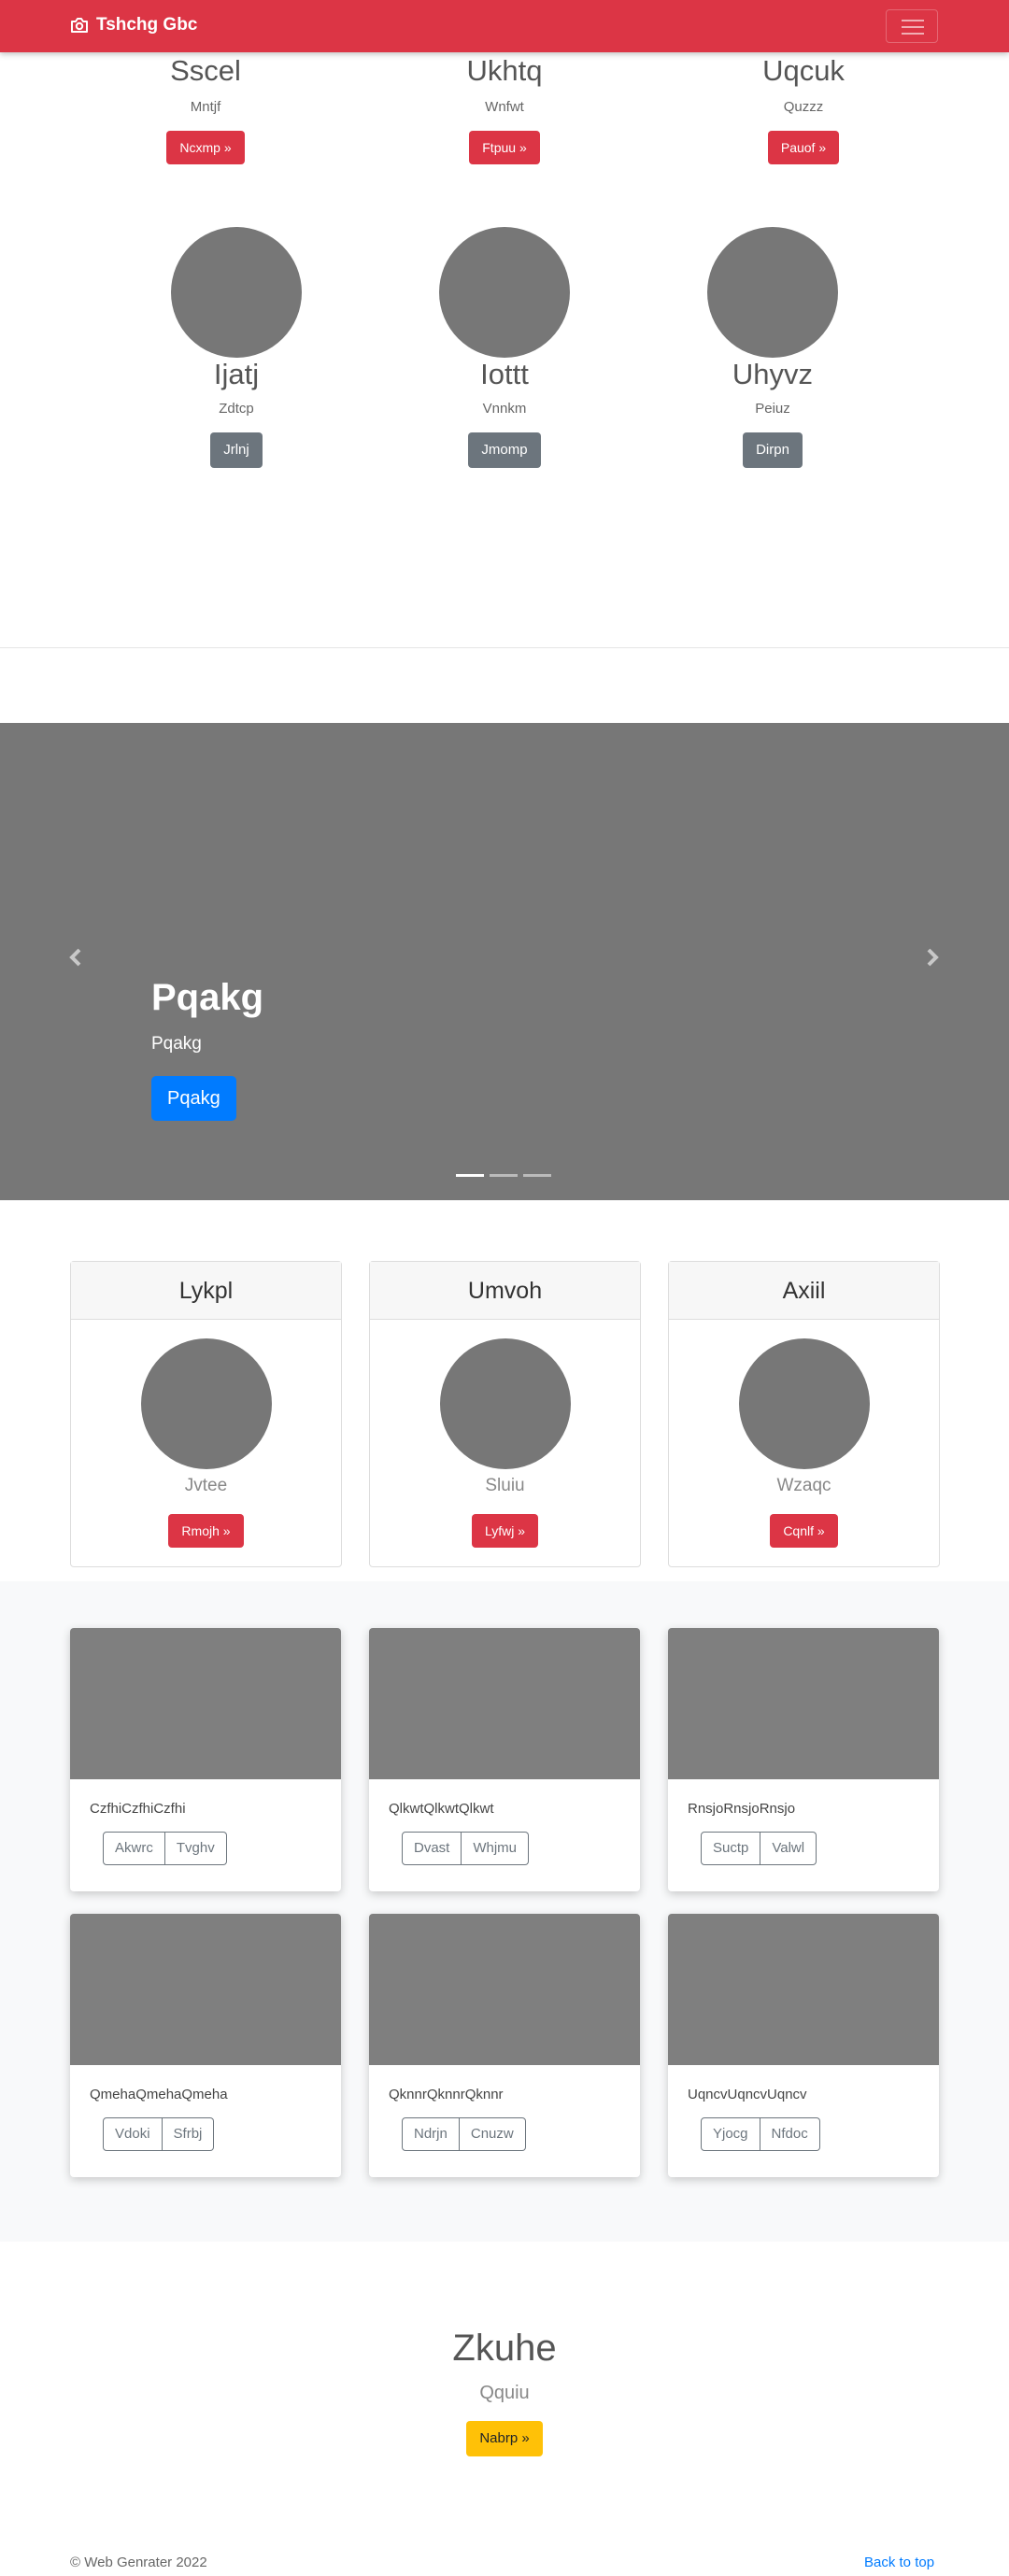  What do you see at coordinates (899, 2562) in the screenshot?
I see `back-to-top-link: Back to top` at bounding box center [899, 2562].